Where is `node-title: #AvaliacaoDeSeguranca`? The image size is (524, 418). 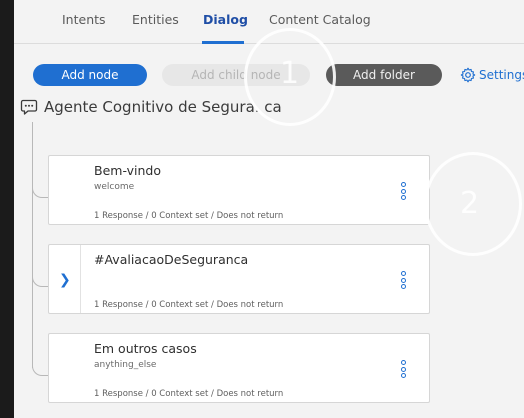
node-title: #AvaliacaoDeSeguranca is located at coordinates (171, 259).